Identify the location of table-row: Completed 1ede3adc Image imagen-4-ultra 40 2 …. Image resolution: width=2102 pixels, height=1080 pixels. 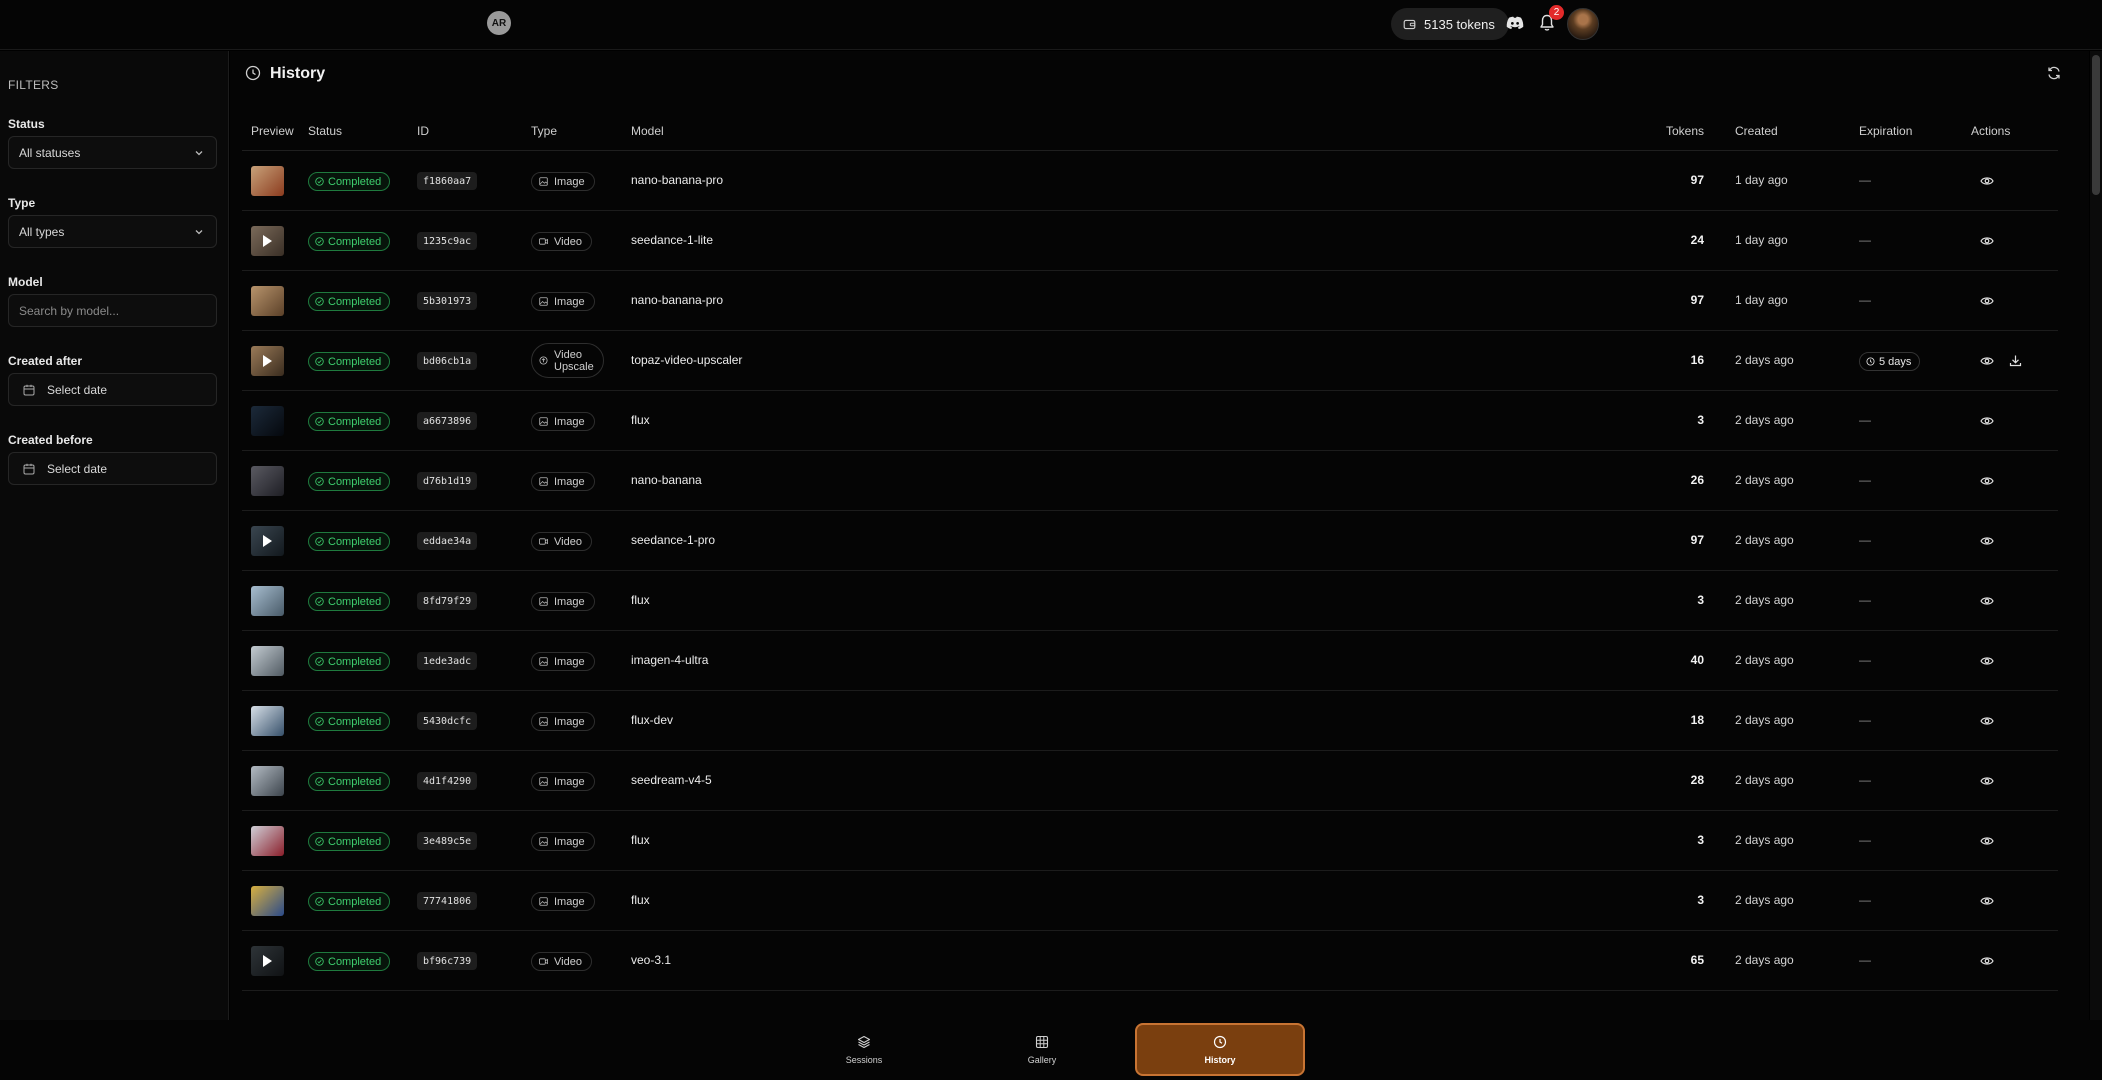
(1150, 661).